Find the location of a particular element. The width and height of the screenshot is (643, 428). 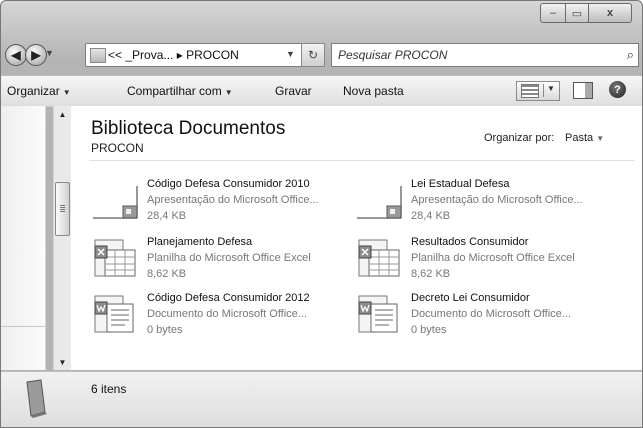

close-button: x is located at coordinates (610, 13).